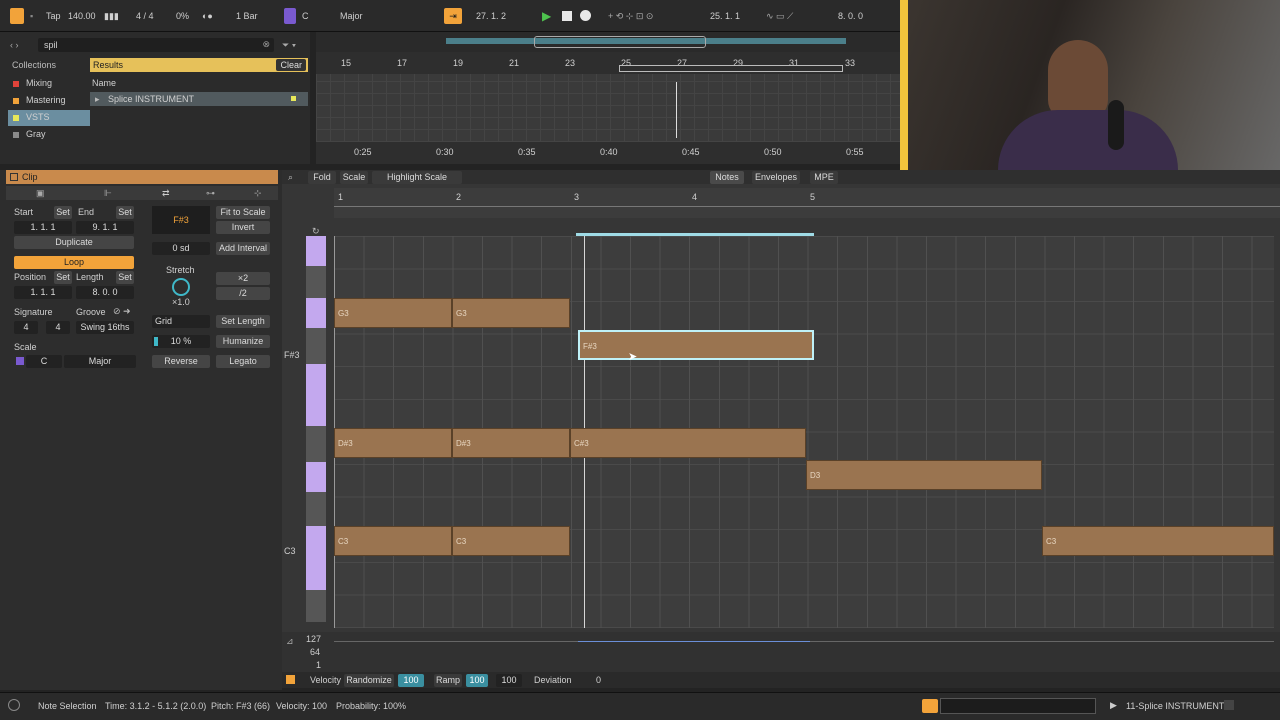 The image size is (1280, 720). Describe the element at coordinates (45, 135) in the screenshot. I see `collection-item: Gray` at that location.